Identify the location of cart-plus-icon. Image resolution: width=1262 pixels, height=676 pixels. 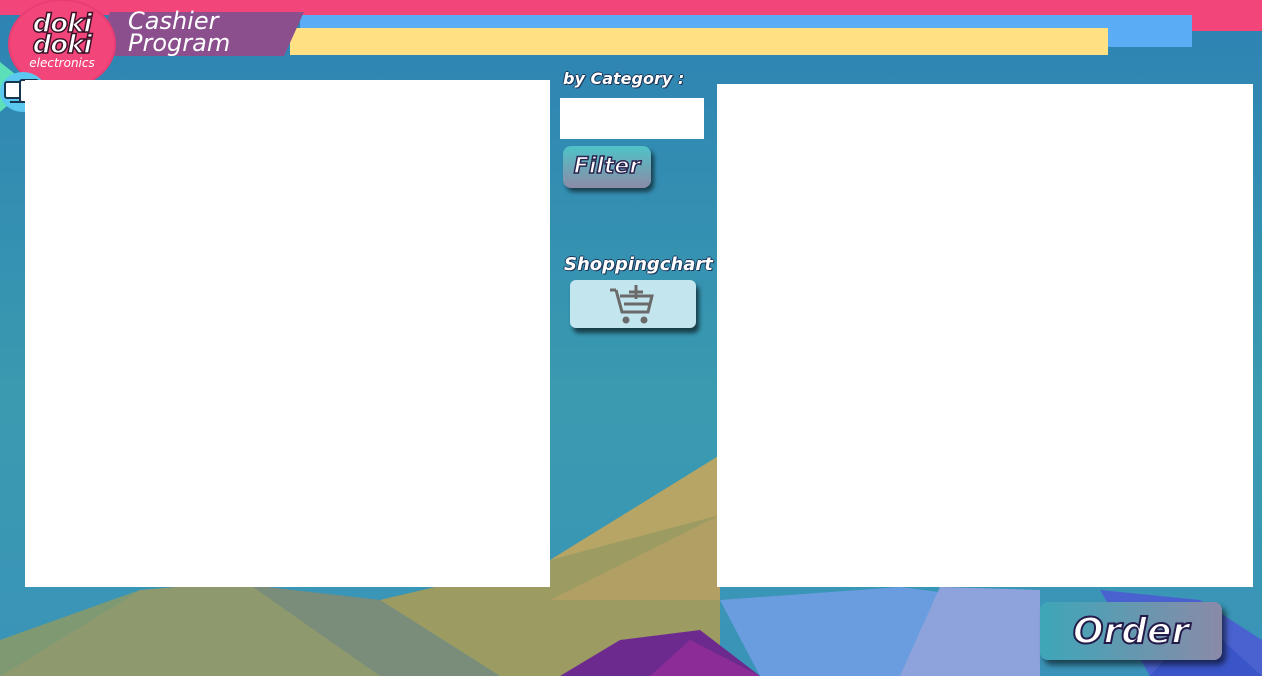
(632, 304).